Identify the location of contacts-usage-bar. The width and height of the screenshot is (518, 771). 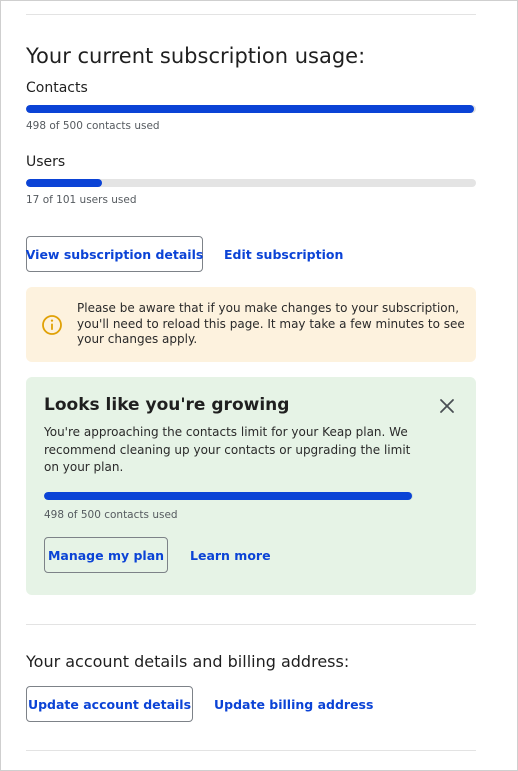
(251, 109).